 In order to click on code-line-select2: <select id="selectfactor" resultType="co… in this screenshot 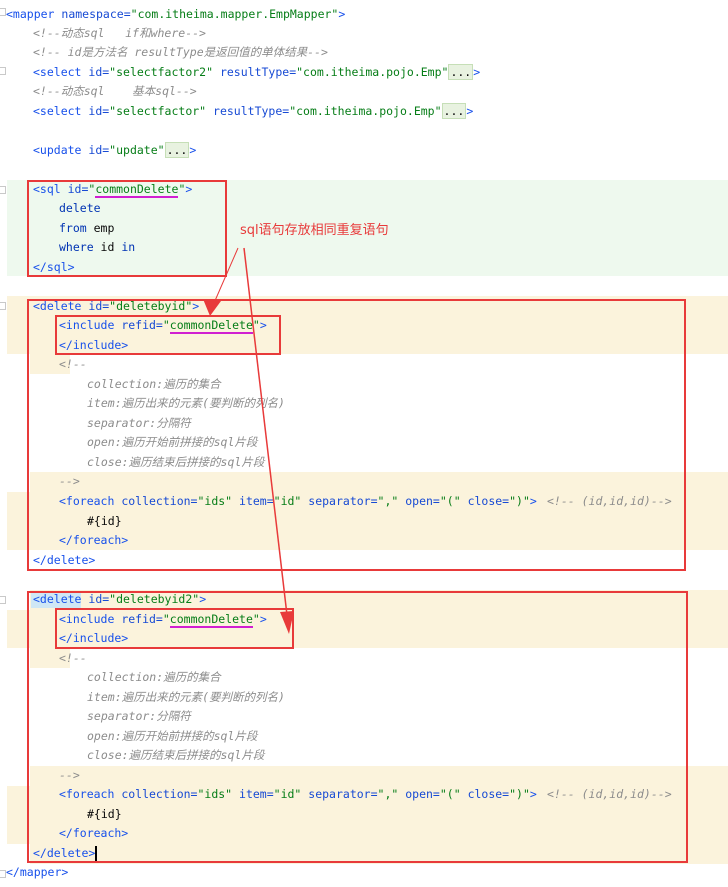, I will do `click(253, 111)`.